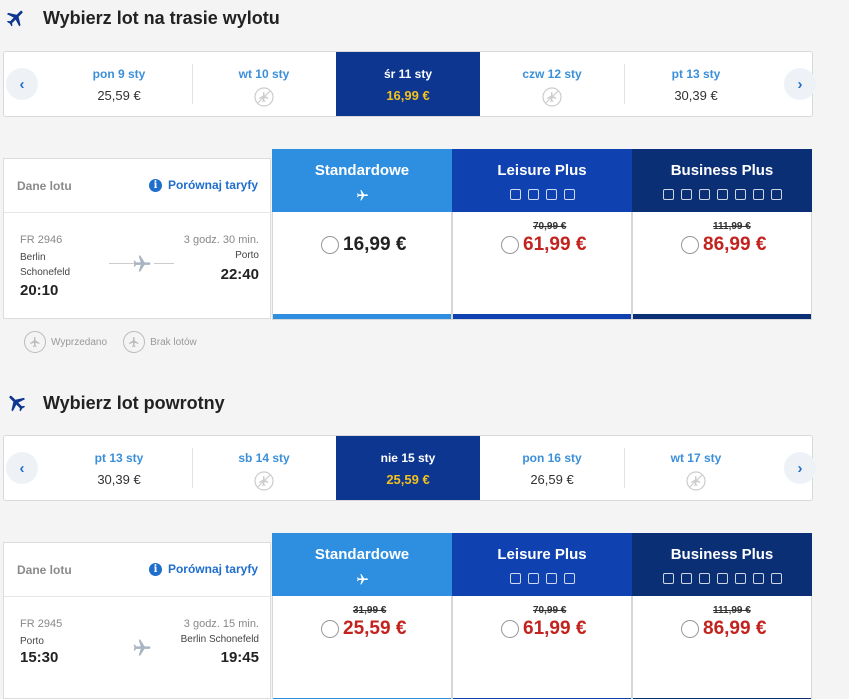 This screenshot has width=849, height=699. What do you see at coordinates (239, 657) in the screenshot?
I see `arrival-time: 19:45` at bounding box center [239, 657].